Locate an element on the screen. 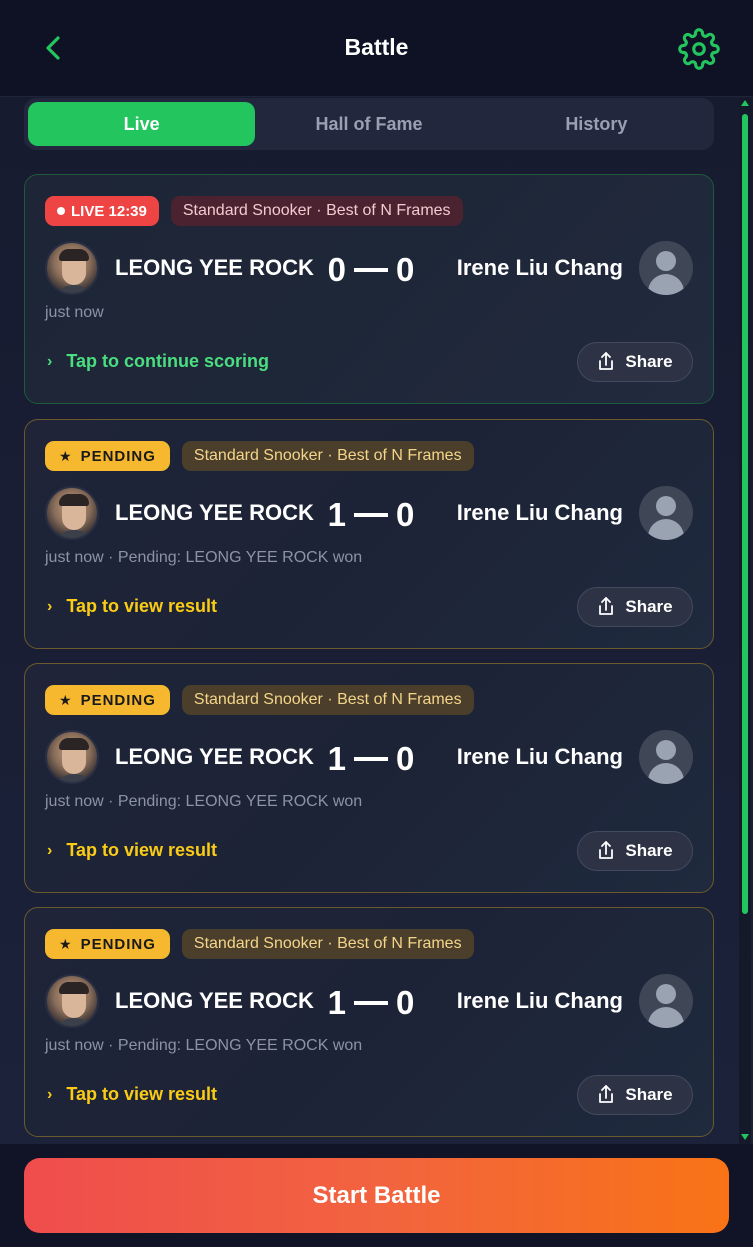 This screenshot has width=753, height=1247. score-left: 0 is located at coordinates (336, 269).